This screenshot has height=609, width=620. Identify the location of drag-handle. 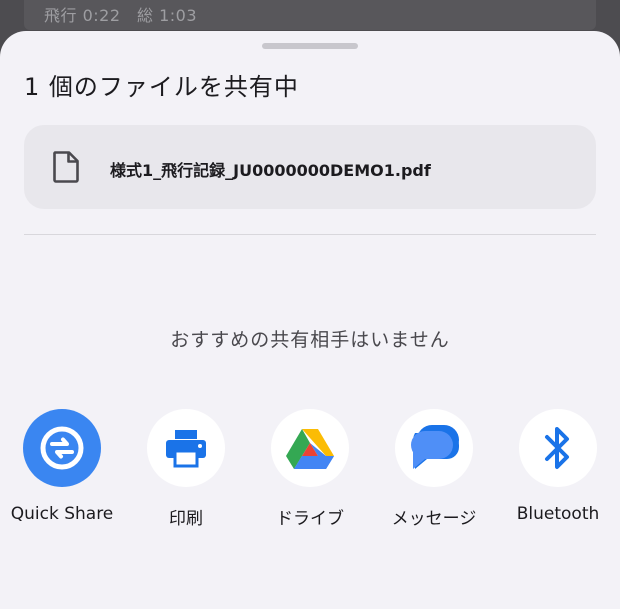
(310, 46).